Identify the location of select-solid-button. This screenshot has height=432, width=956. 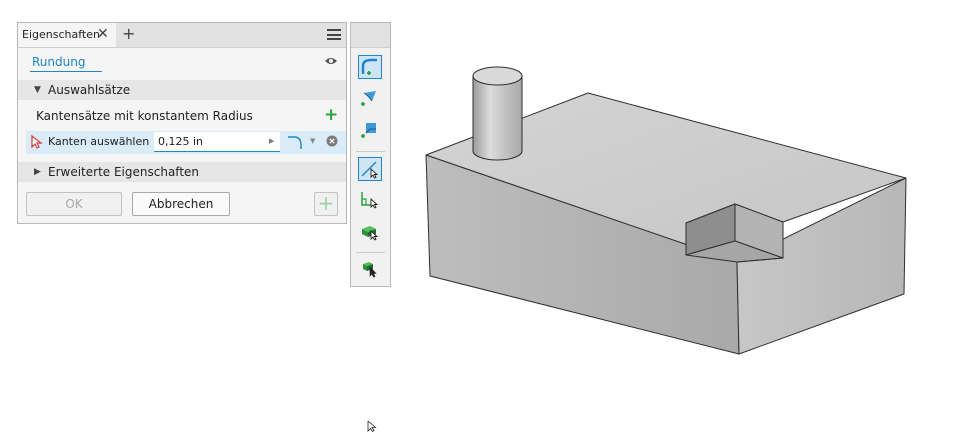
(370, 269).